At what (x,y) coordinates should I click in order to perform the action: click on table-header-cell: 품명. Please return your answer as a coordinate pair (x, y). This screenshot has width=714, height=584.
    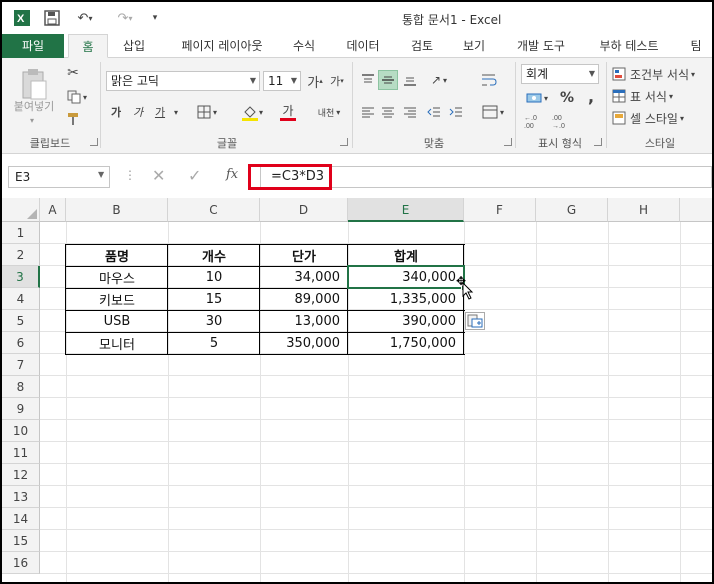
    Looking at the image, I should click on (117, 255).